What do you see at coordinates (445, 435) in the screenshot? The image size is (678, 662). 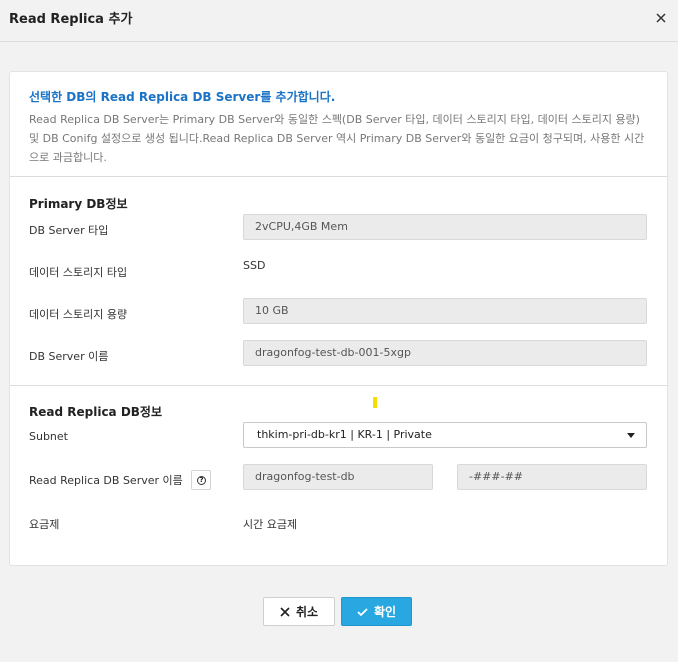 I see `subnet-select: thkim-pri-db-kr1 | KR-1 | Private` at bounding box center [445, 435].